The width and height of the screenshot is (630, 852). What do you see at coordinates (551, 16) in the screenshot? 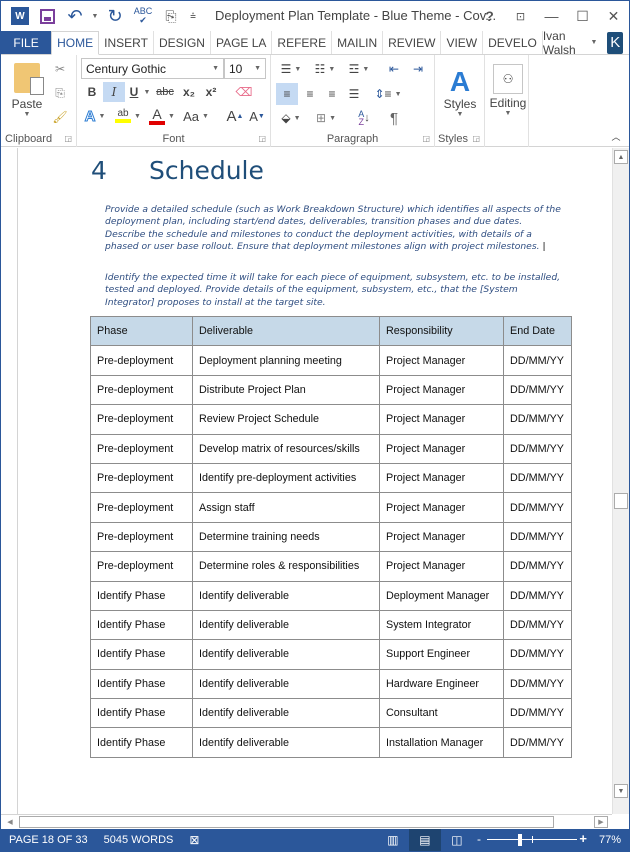
I see `minimize-button: —` at bounding box center [551, 16].